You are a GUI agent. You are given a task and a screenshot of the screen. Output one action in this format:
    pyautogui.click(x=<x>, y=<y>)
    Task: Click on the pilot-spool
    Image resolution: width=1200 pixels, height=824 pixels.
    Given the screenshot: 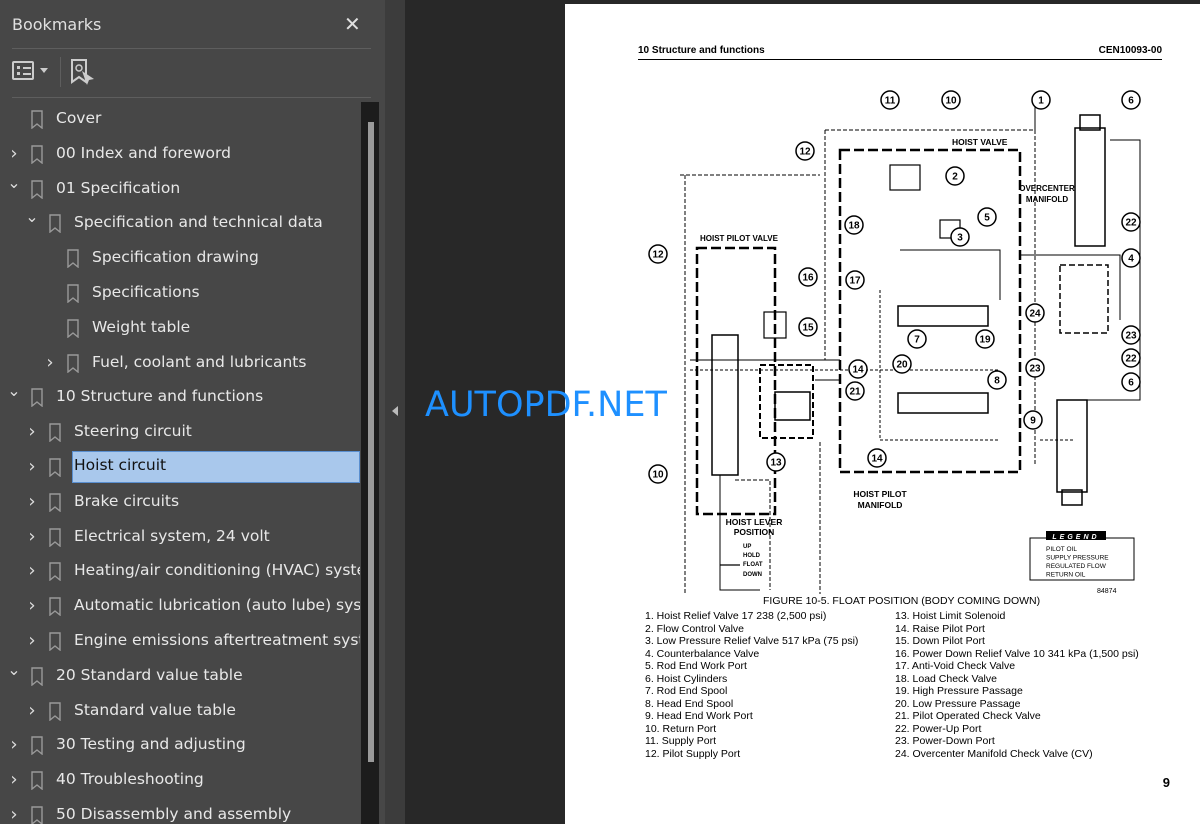 What is the action you would take?
    pyautogui.click(x=725, y=405)
    